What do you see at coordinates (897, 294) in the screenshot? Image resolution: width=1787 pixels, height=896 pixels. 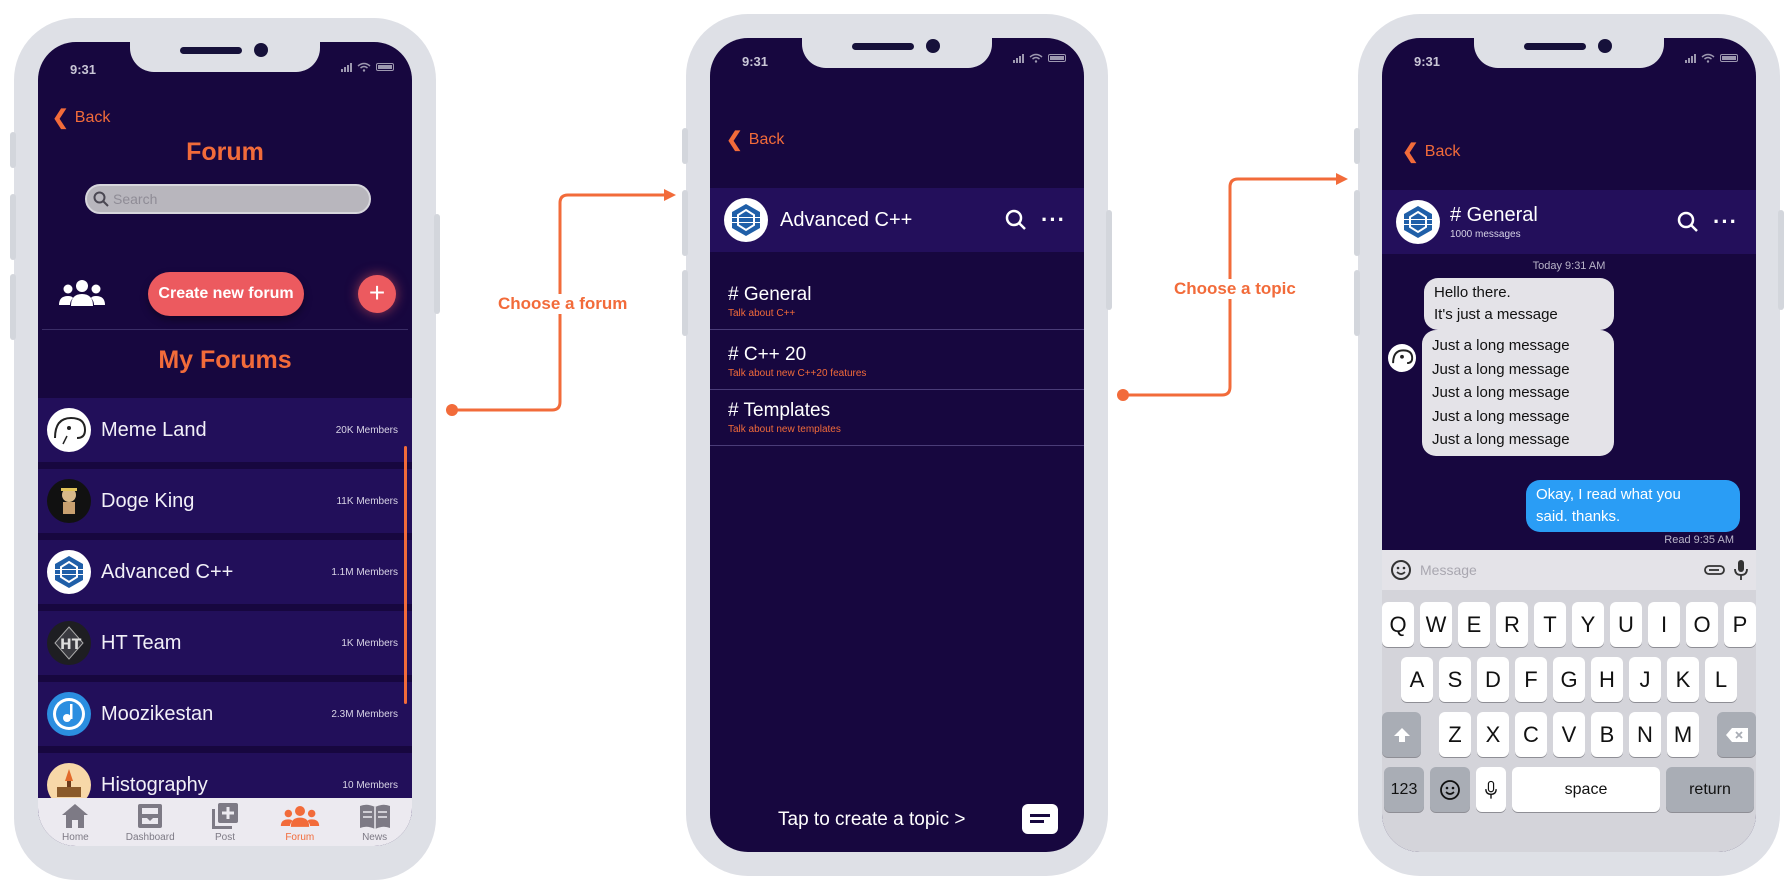 I see `flow-connectors` at bounding box center [897, 294].